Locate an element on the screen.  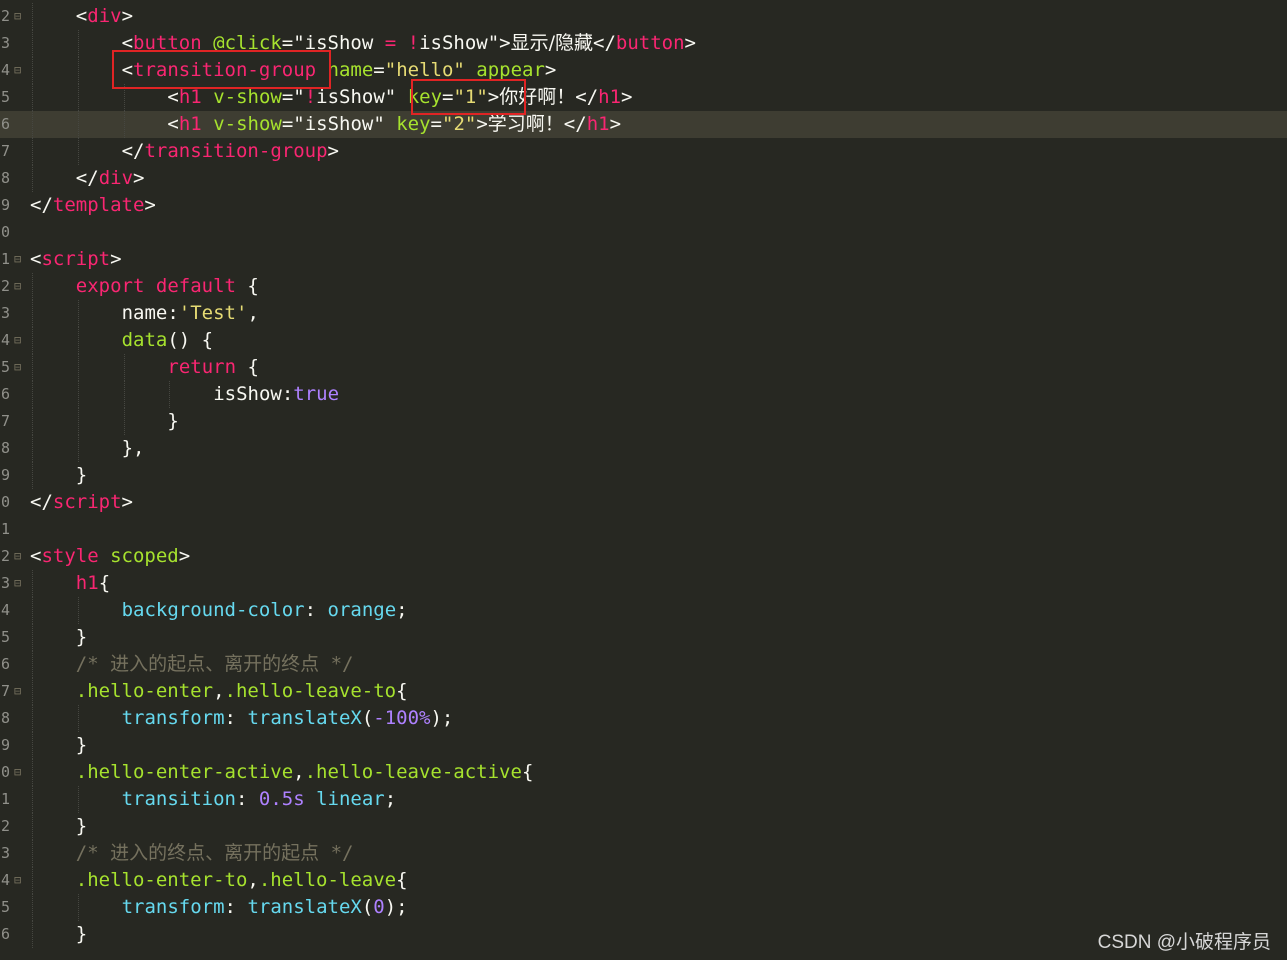
code-token: ; is located at coordinates (390, 799).